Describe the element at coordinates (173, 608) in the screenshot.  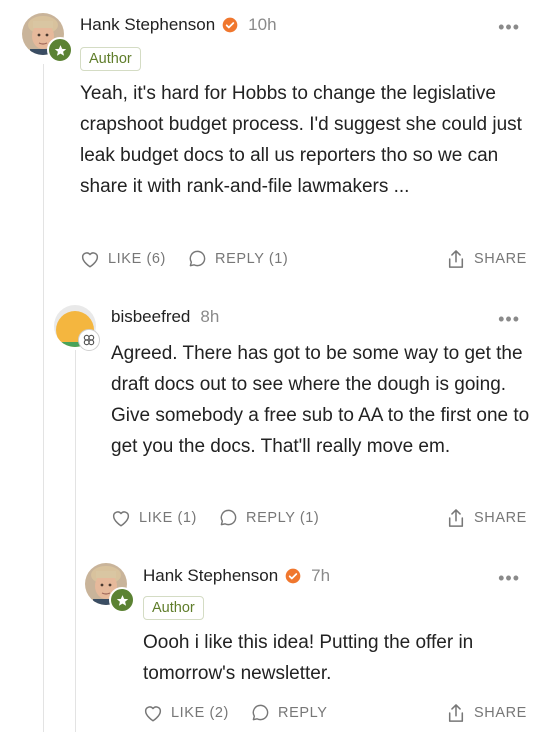
I see `author-tag: Author` at that location.